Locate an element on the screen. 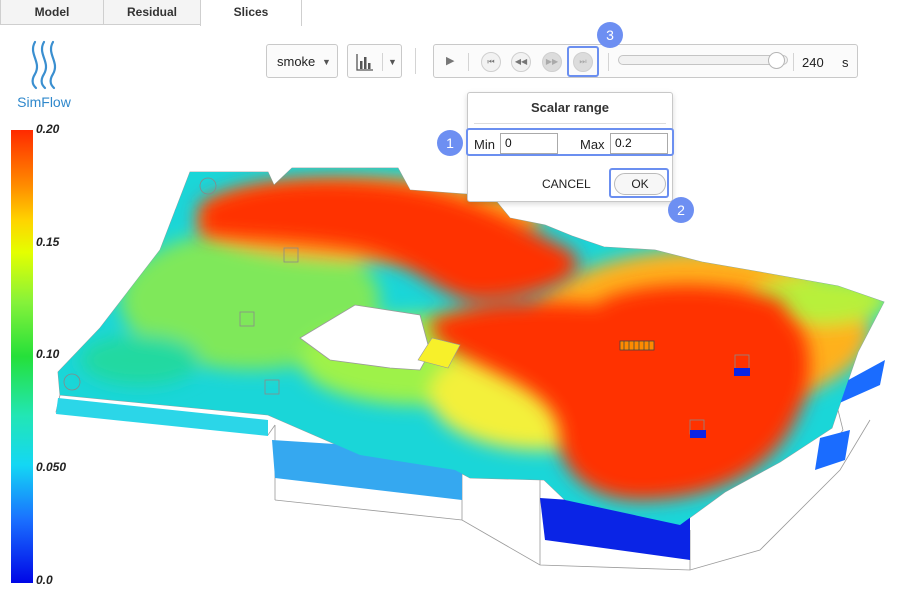 This screenshot has height=600, width=900. field-select: smoke ▼ is located at coordinates (302, 61).